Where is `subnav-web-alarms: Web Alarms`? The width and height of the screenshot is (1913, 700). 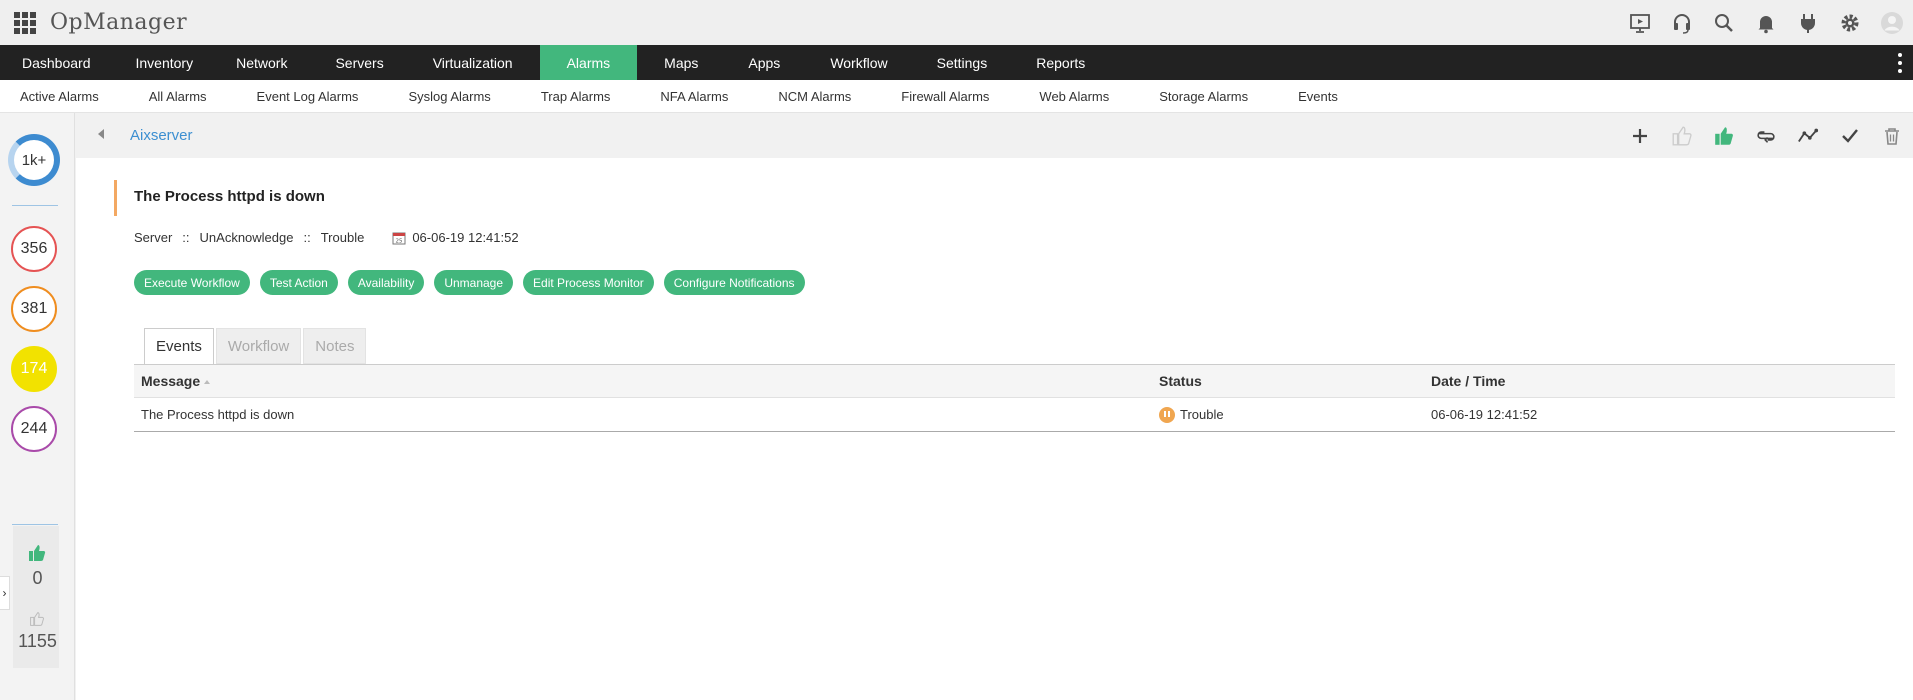
subnav-web-alarms: Web Alarms is located at coordinates (1074, 96).